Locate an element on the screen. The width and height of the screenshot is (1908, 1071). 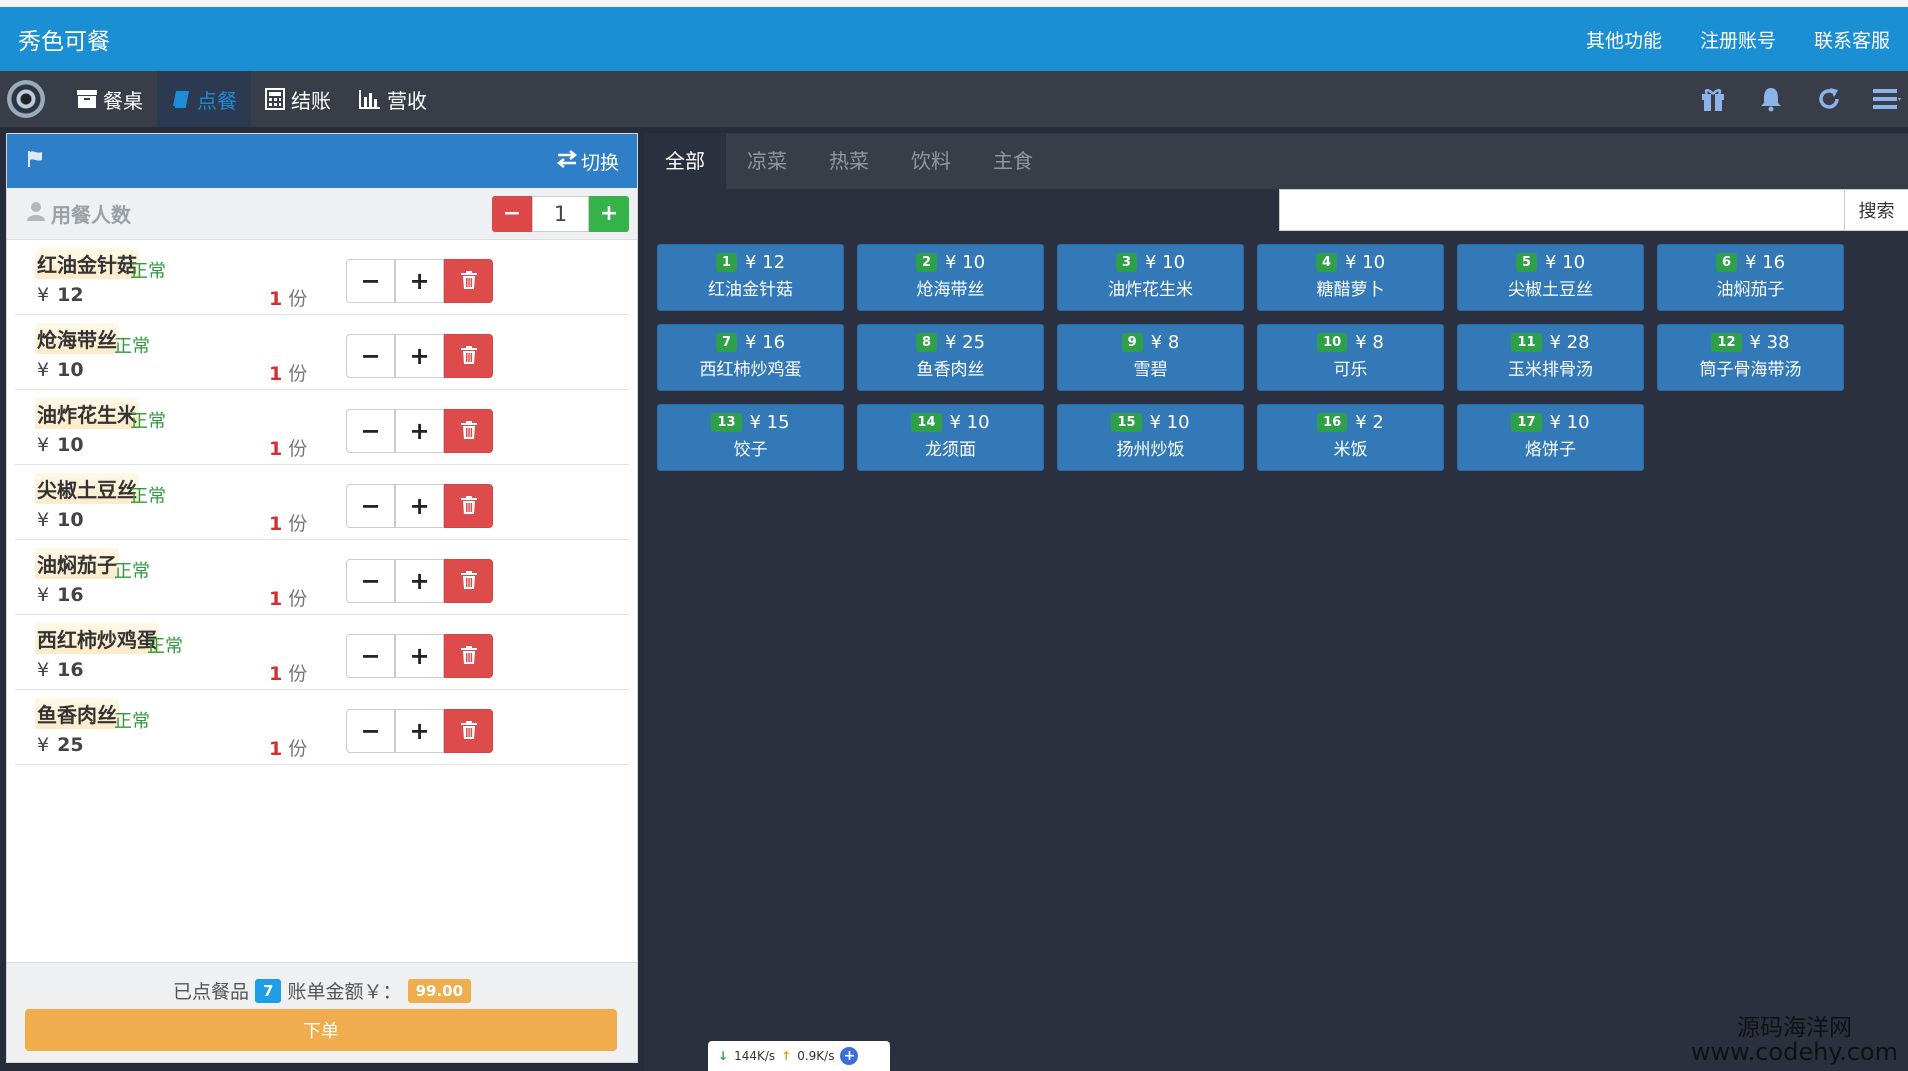
diner-decrease-button: − is located at coordinates (512, 213).